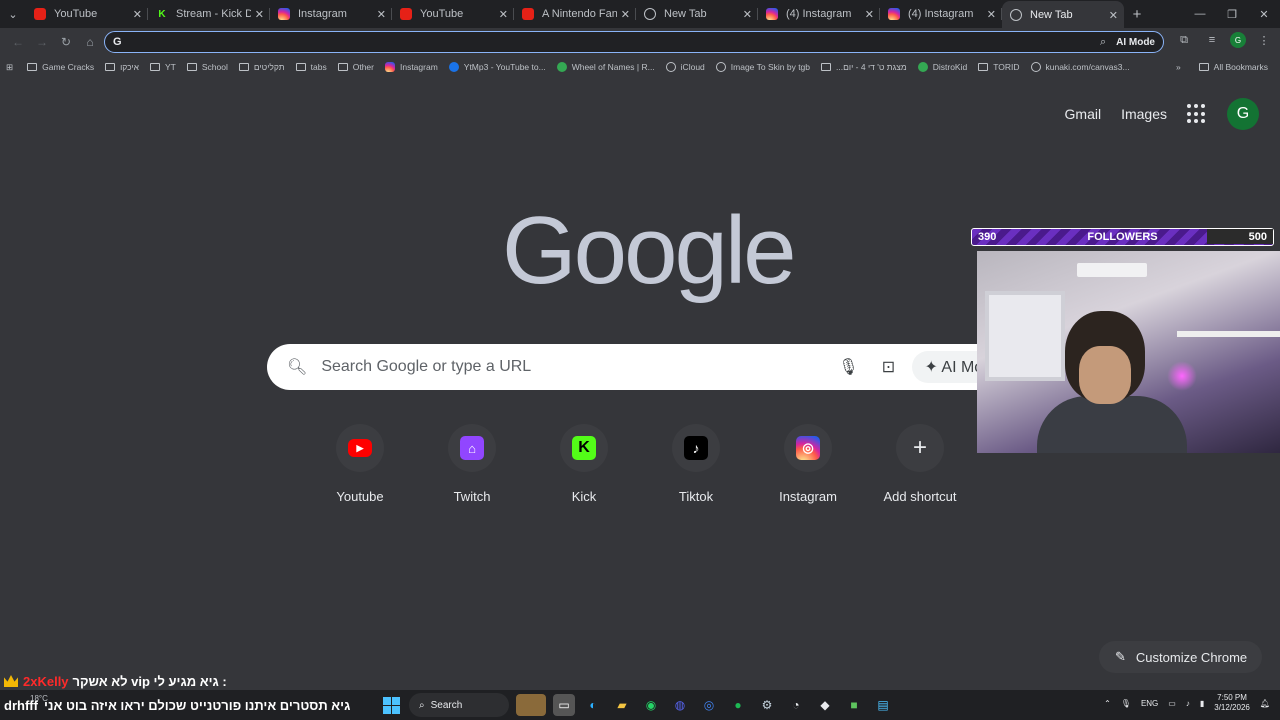 The image size is (1280, 720). What do you see at coordinates (1212, 40) in the screenshot?
I see `media-controls-icon: ≡` at bounding box center [1212, 40].